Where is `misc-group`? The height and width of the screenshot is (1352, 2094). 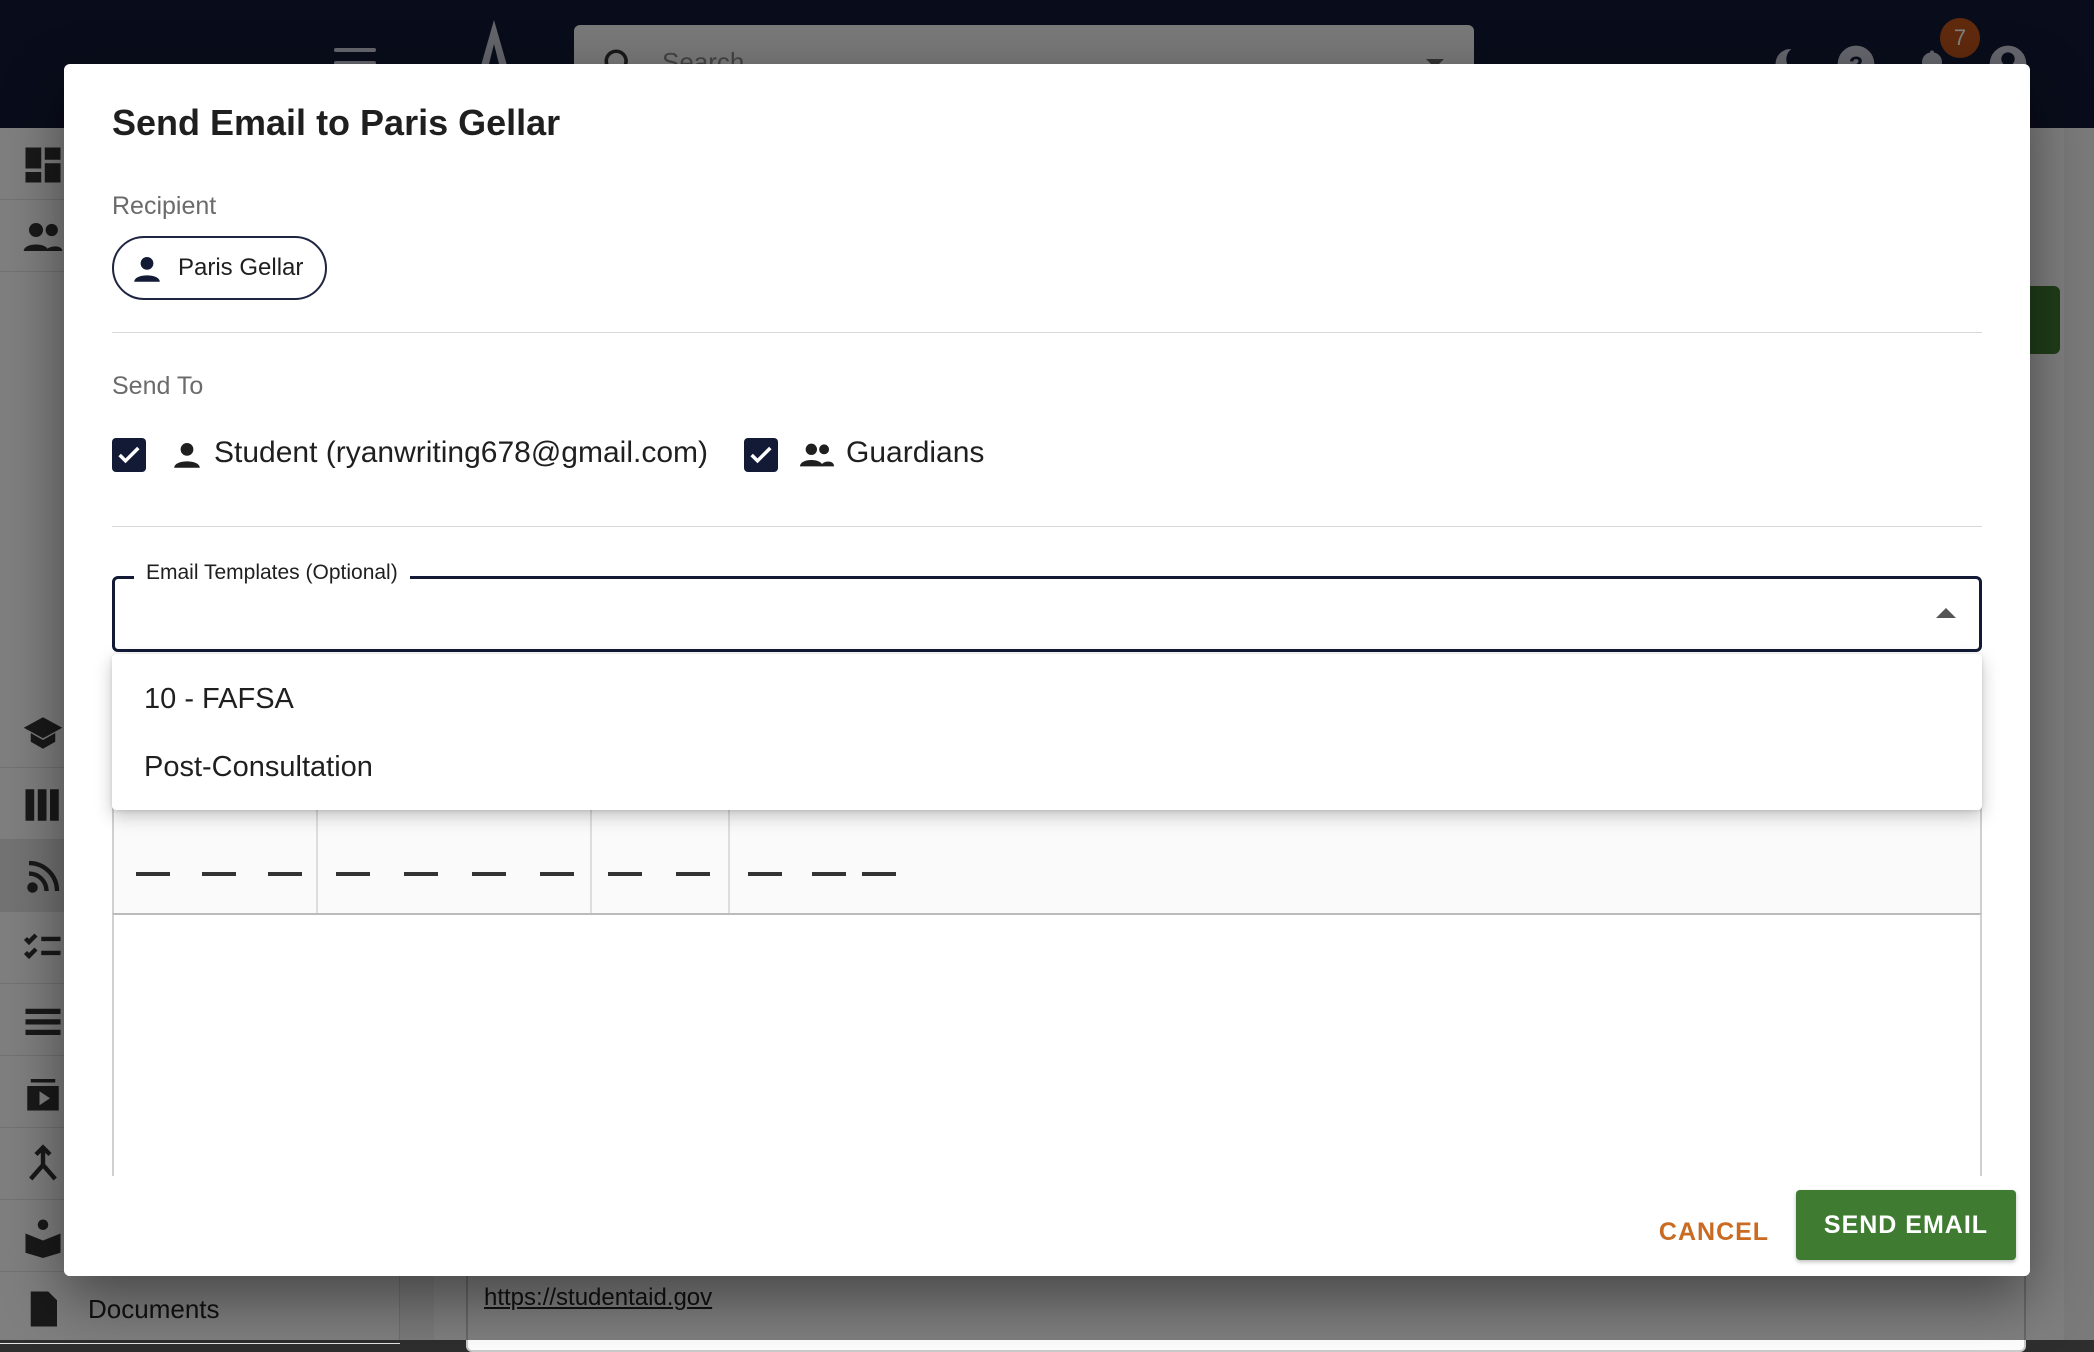
misc-group is located at coordinates (830, 861).